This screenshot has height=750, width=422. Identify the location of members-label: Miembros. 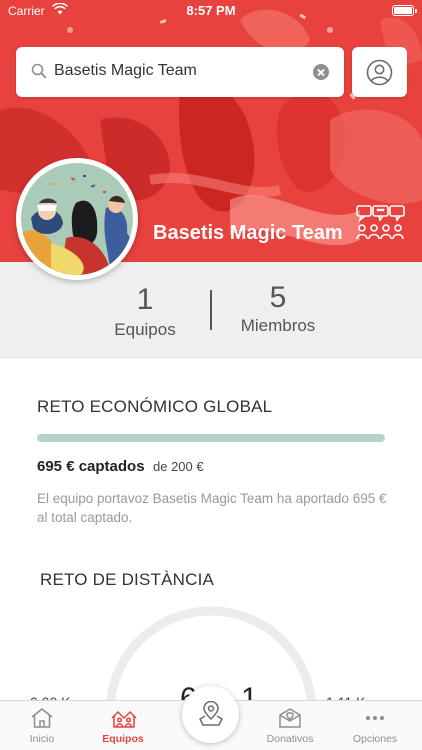
(278, 325).